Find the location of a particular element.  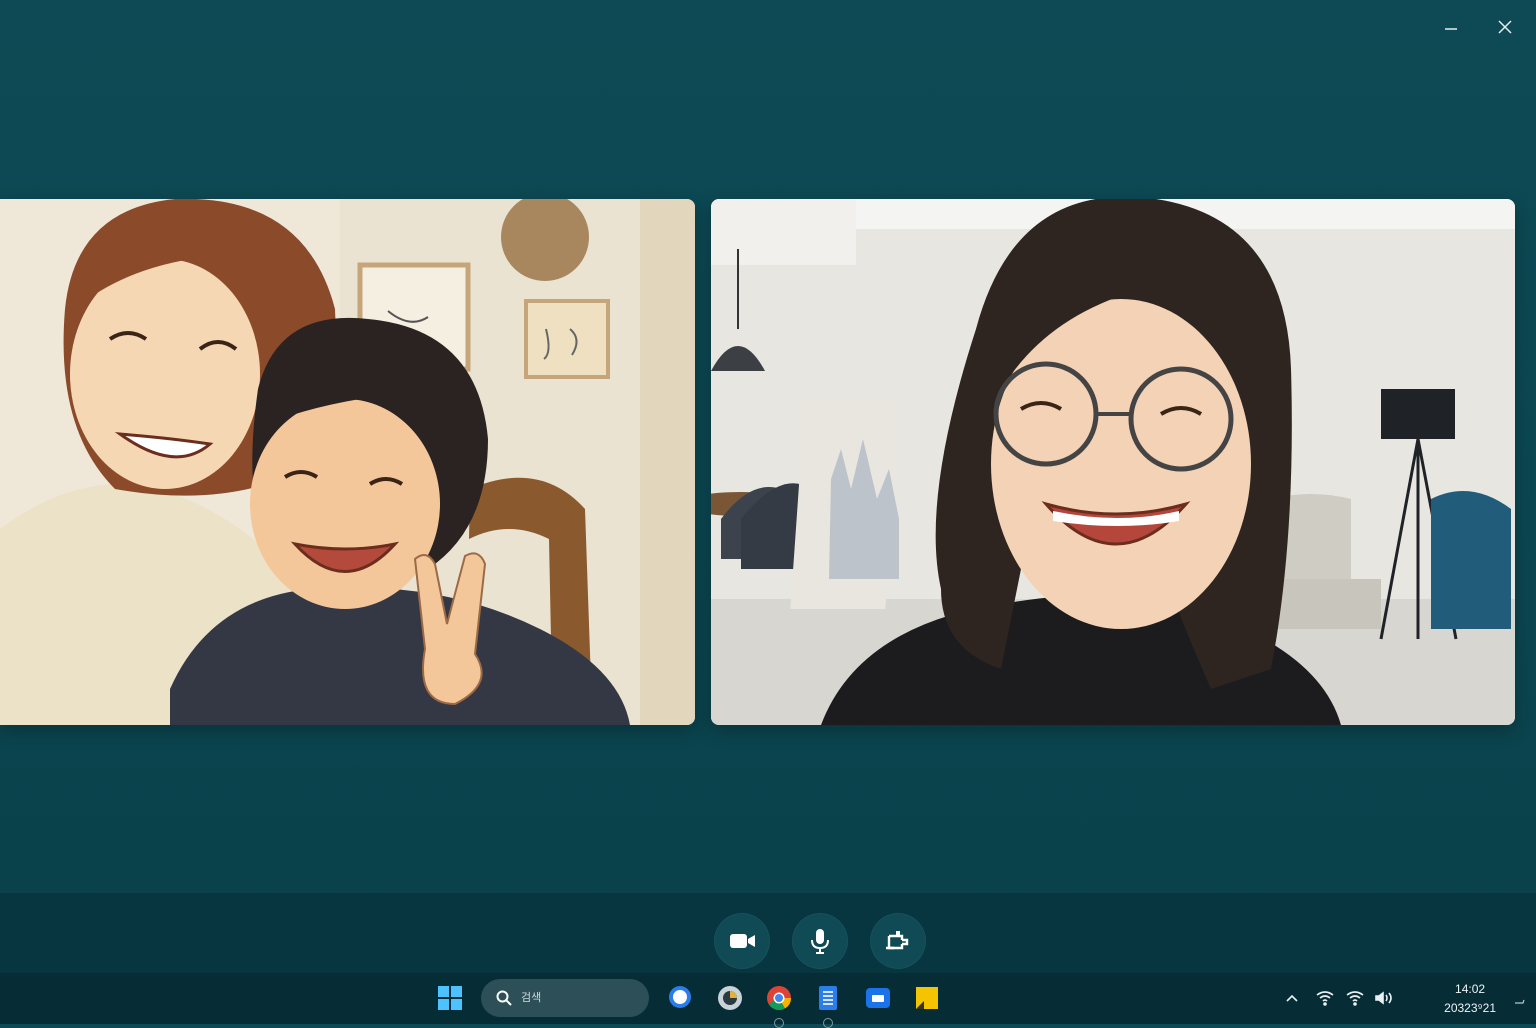

chevron-up-icon is located at coordinates (1292, 998).